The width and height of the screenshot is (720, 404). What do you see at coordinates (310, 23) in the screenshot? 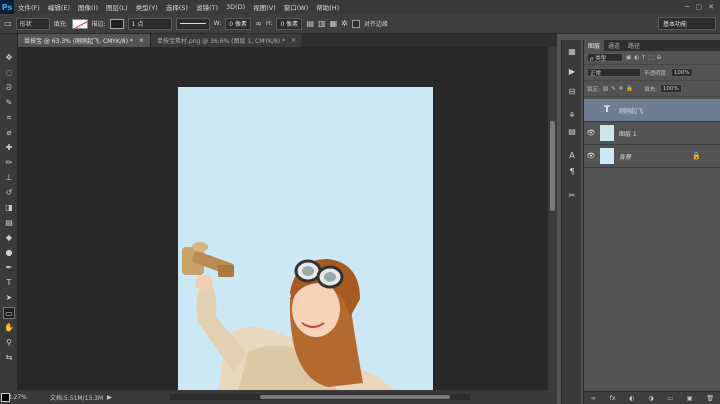
I see `path-operations-icon: ▤` at bounding box center [310, 23].